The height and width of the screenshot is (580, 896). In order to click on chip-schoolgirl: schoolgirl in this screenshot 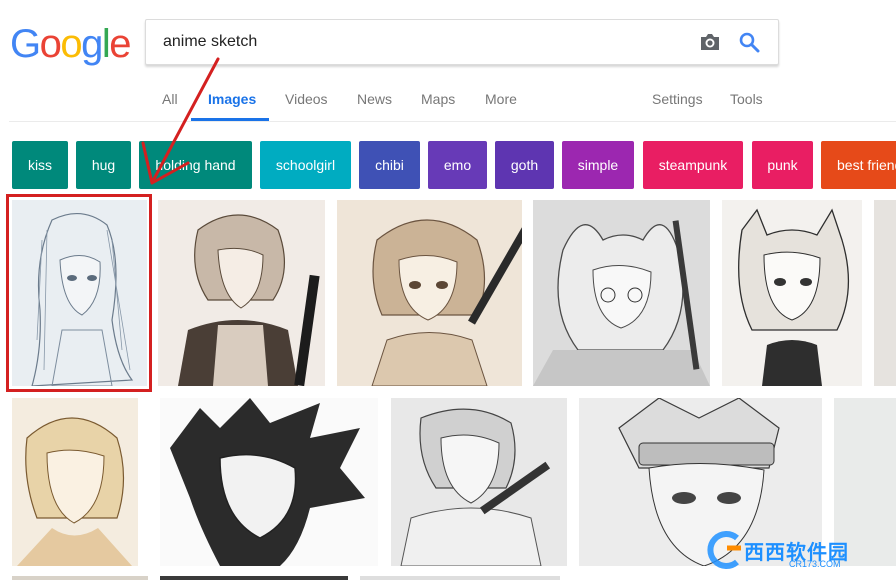, I will do `click(305, 165)`.